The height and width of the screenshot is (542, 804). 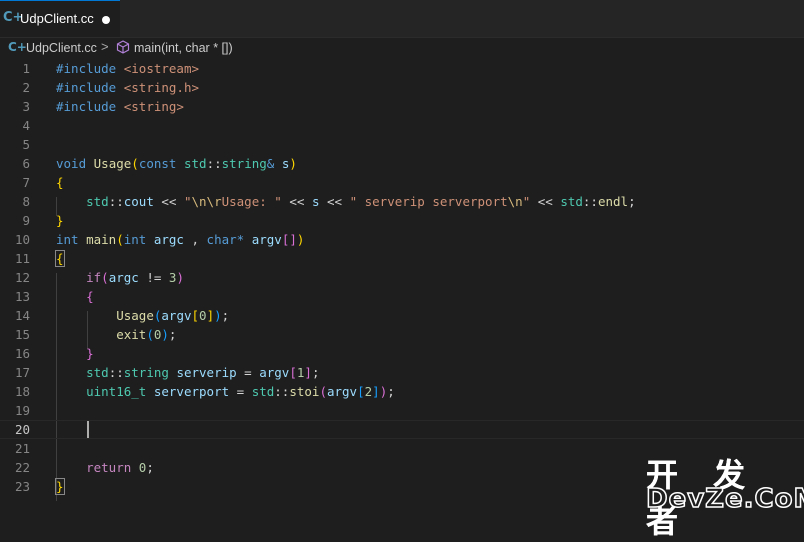 I want to click on code-line: 1 #include <iostream>, so click(x=402, y=68).